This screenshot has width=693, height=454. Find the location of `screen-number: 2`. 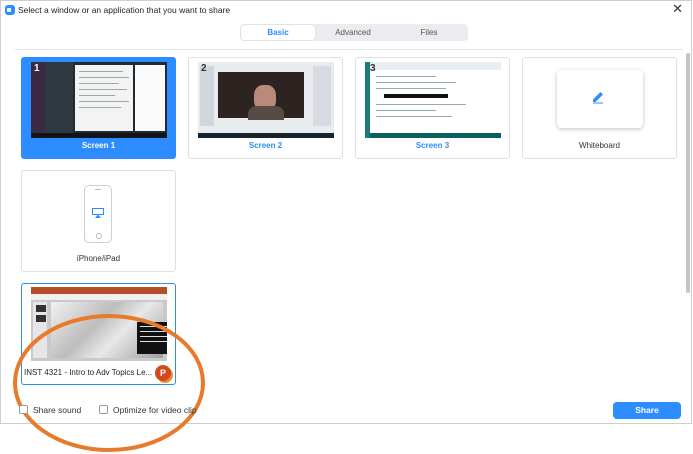

screen-number: 2 is located at coordinates (204, 68).